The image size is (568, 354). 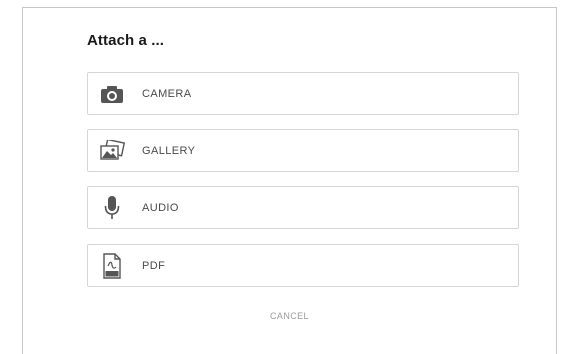 I want to click on pdf-file-icon, so click(x=112, y=265).